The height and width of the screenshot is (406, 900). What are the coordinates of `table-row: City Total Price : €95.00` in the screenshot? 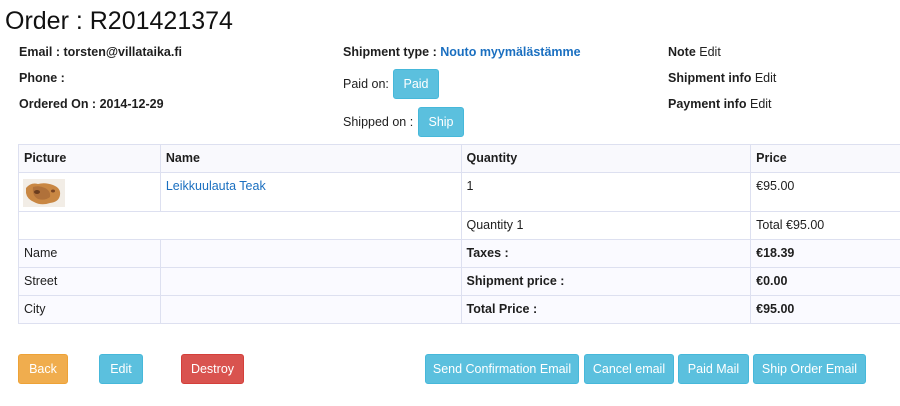 It's located at (459, 309).